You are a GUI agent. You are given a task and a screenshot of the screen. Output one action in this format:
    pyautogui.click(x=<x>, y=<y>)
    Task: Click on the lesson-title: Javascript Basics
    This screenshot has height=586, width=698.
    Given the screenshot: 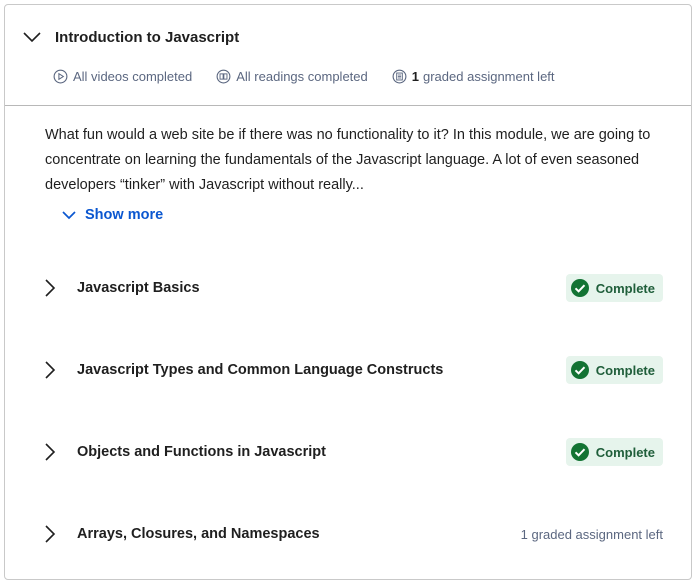 What is the action you would take?
    pyautogui.click(x=138, y=288)
    